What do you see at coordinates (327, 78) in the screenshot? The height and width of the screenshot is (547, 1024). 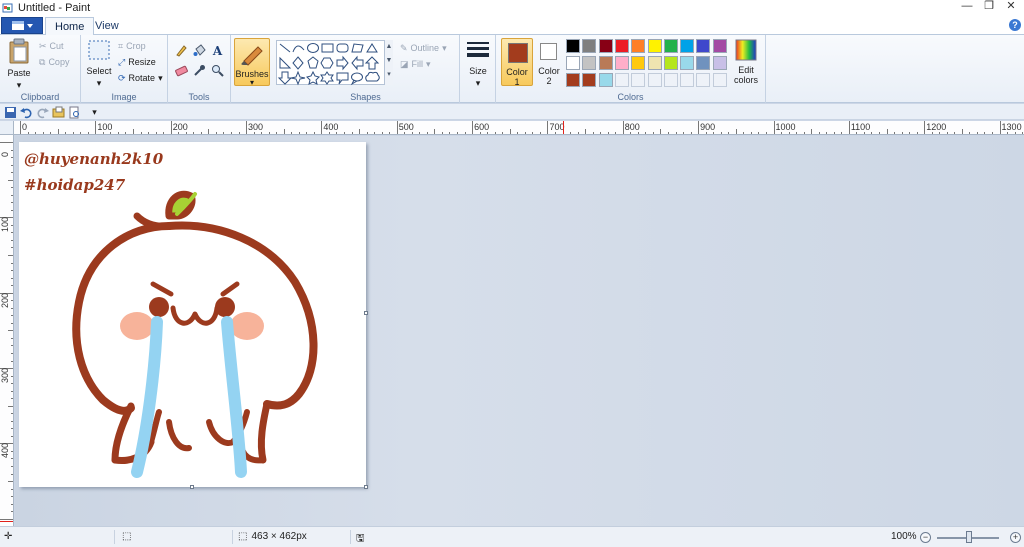 I see `six-point-star-shape-icon` at bounding box center [327, 78].